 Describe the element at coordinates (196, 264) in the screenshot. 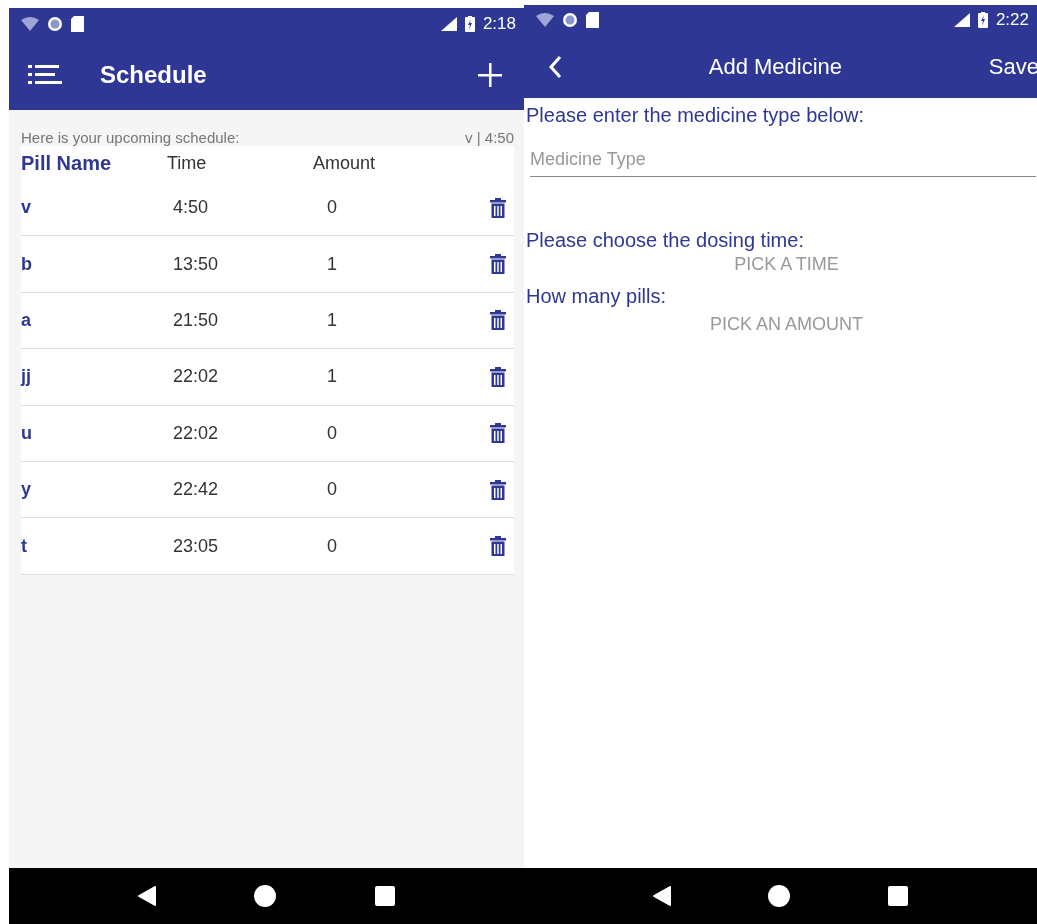

I see `time-text: 13:50` at that location.